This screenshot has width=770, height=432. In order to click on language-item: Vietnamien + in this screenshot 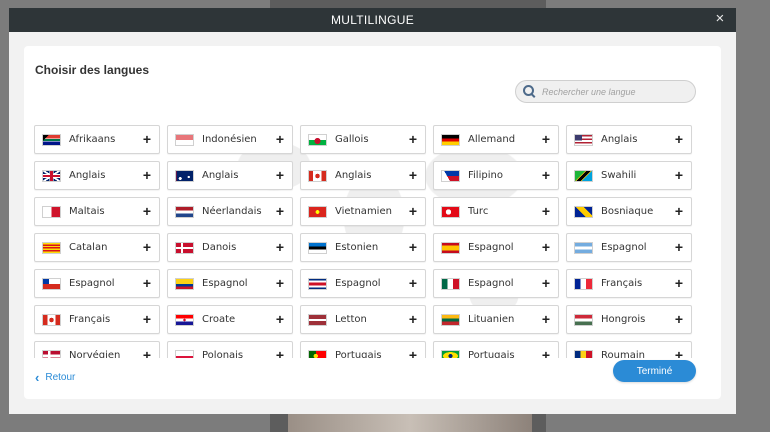, I will do `click(363, 211)`.